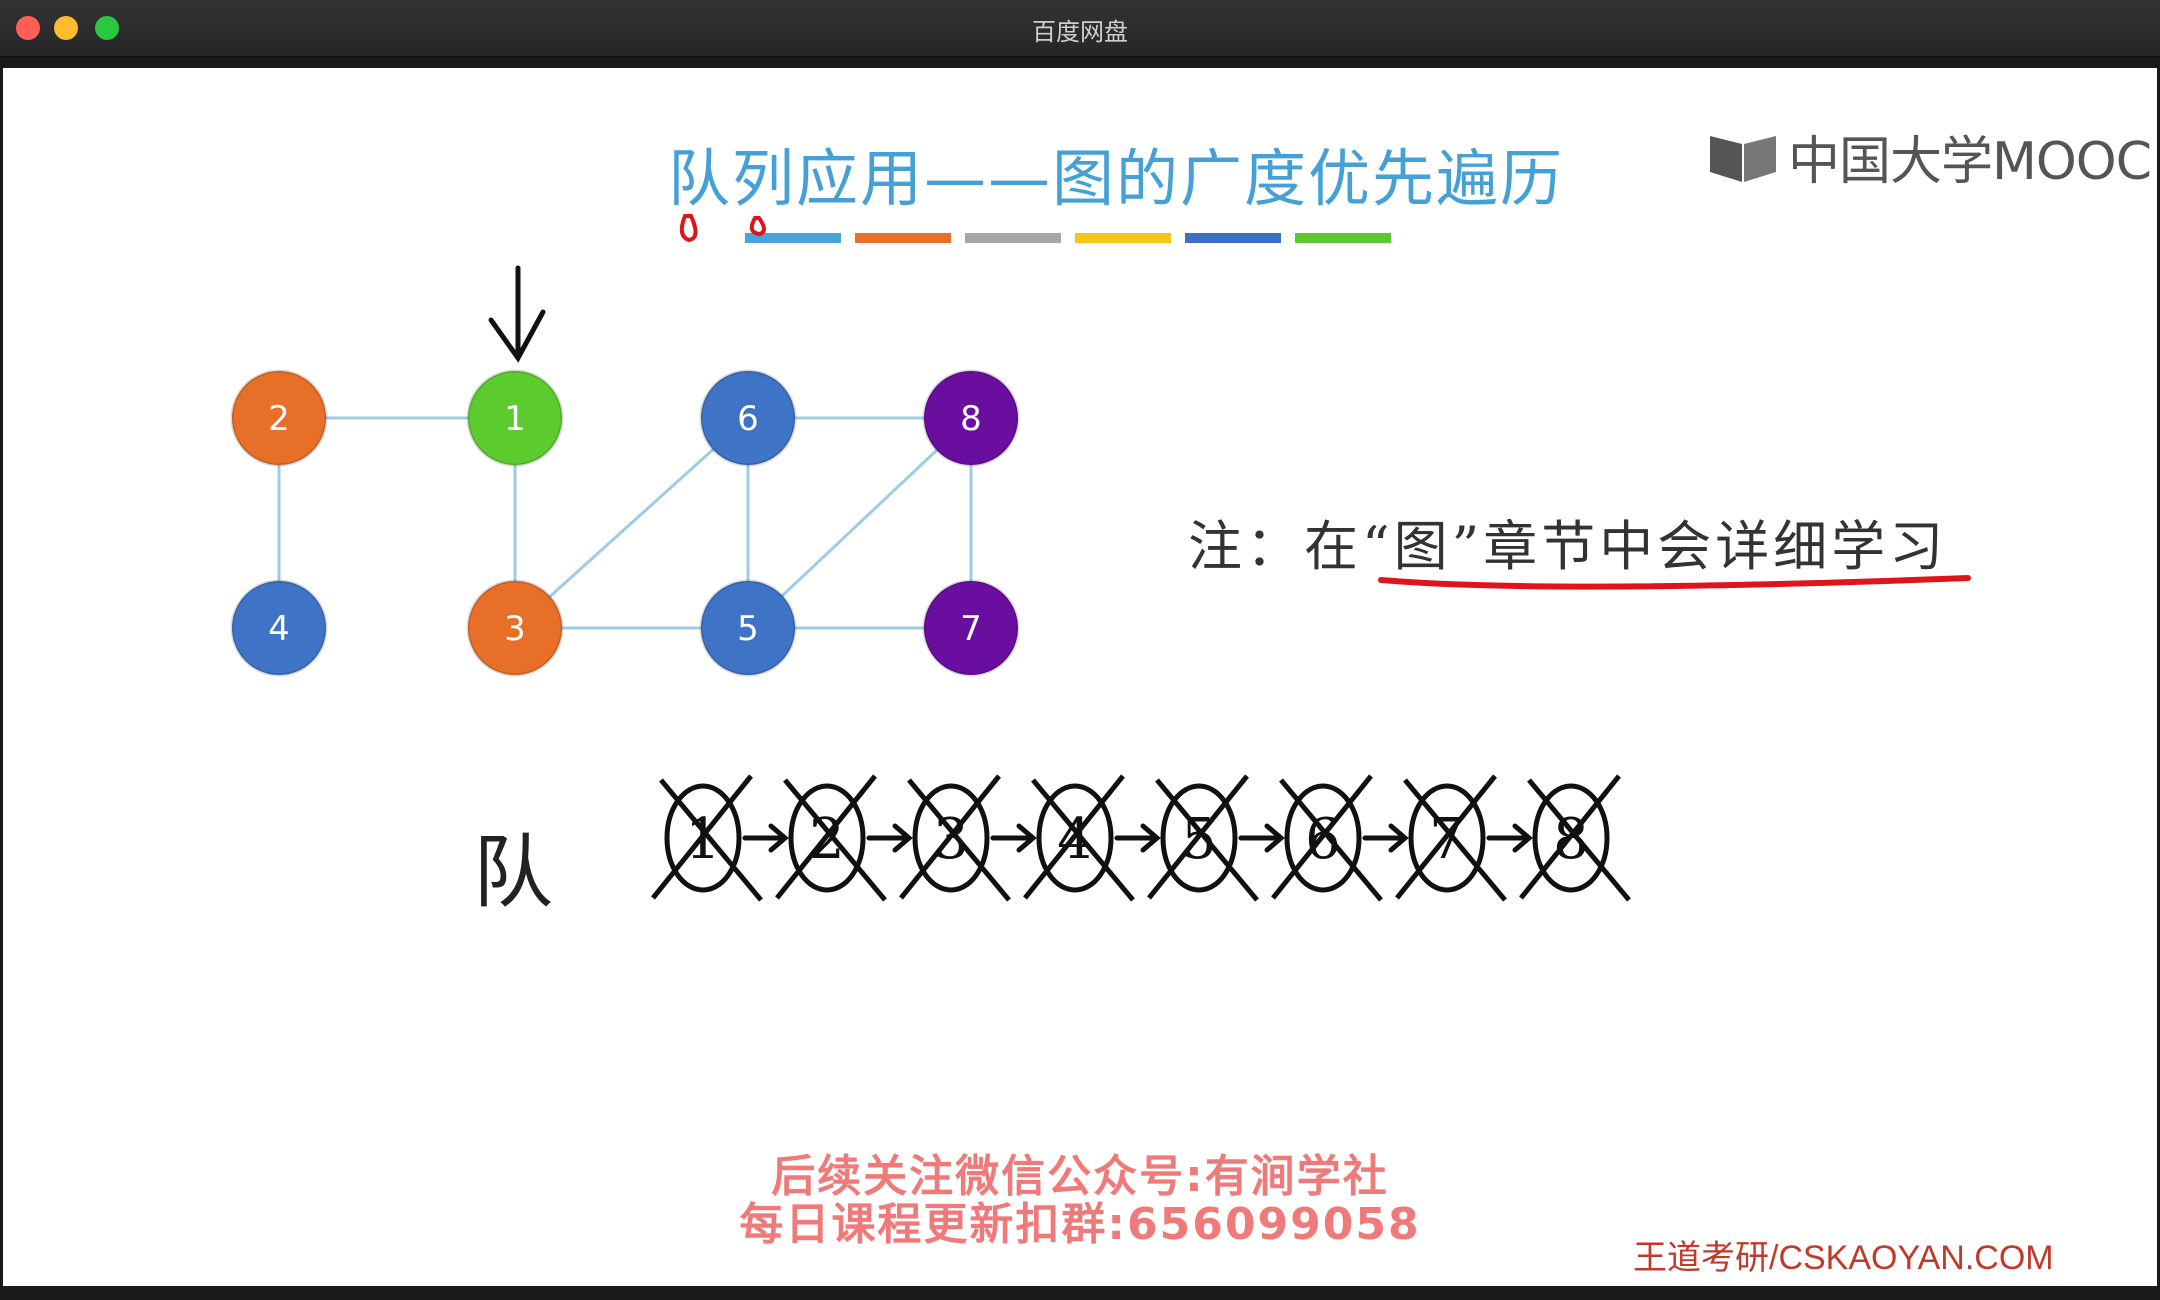  I want to click on queue-item-3: 3, so click(968, 838).